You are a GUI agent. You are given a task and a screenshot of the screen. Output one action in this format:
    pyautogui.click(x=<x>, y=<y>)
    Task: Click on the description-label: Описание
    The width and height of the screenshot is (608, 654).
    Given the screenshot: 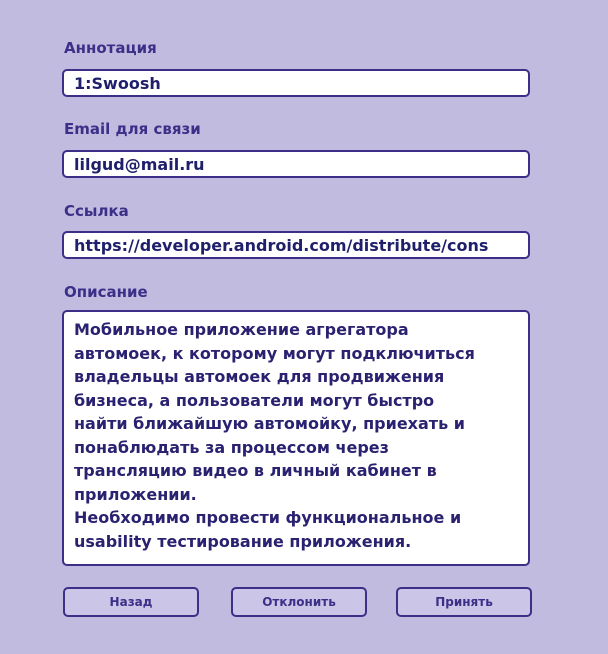 What is the action you would take?
    pyautogui.click(x=106, y=292)
    